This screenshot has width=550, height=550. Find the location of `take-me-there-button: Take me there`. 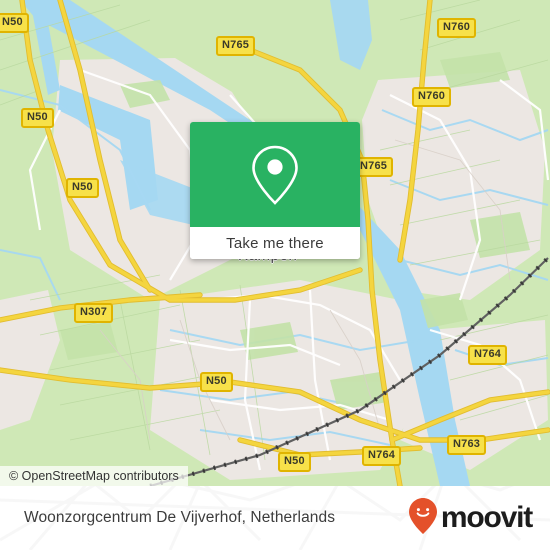

take-me-there-button: Take me there is located at coordinates (275, 243).